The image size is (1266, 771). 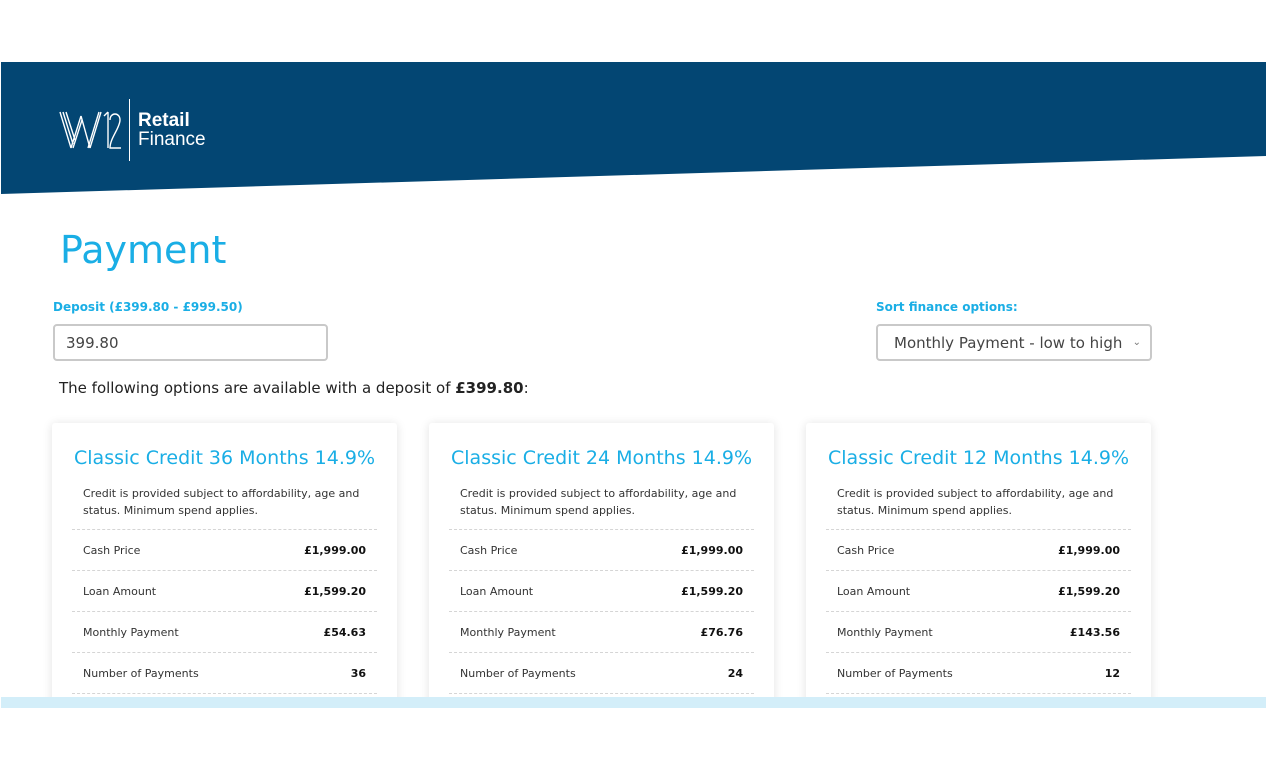 What do you see at coordinates (90, 130) in the screenshot?
I see `w12-logo-icon` at bounding box center [90, 130].